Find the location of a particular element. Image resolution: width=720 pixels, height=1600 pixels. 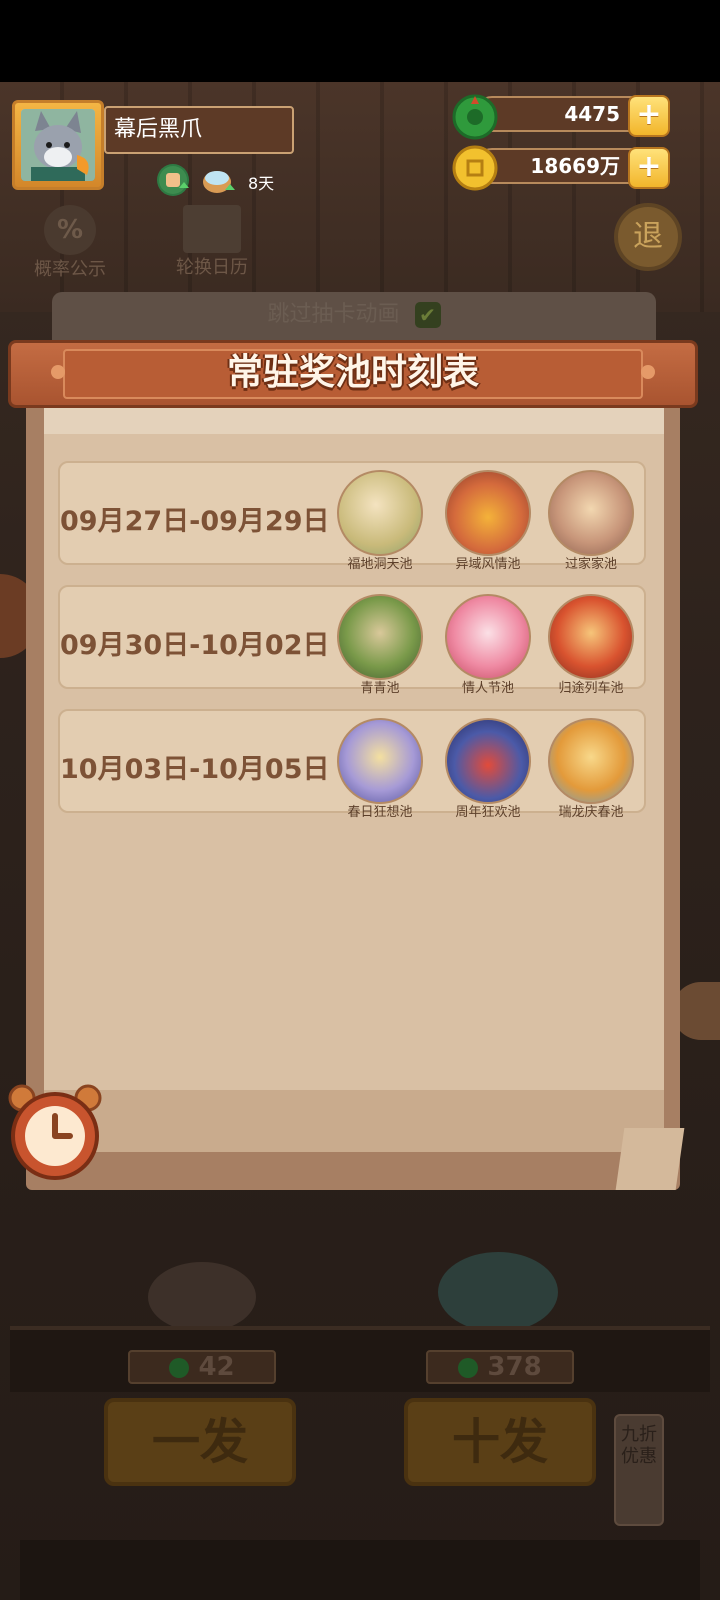

alarm-clock-icon is located at coordinates (55, 1132).